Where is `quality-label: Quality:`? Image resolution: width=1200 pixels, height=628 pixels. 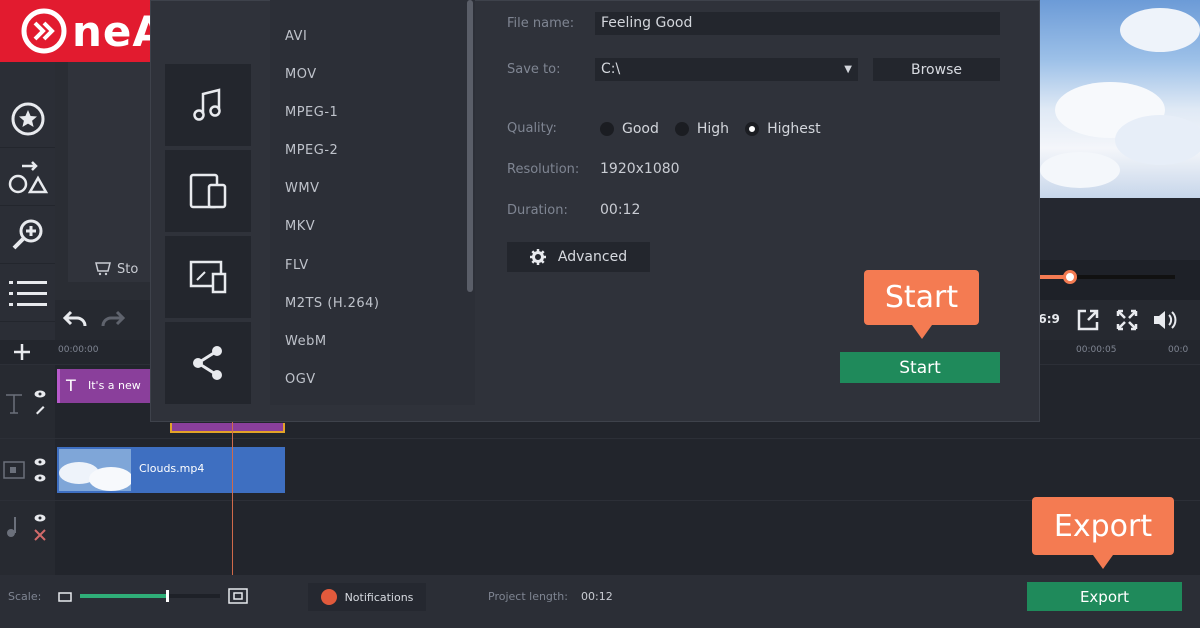 quality-label: Quality: is located at coordinates (532, 128).